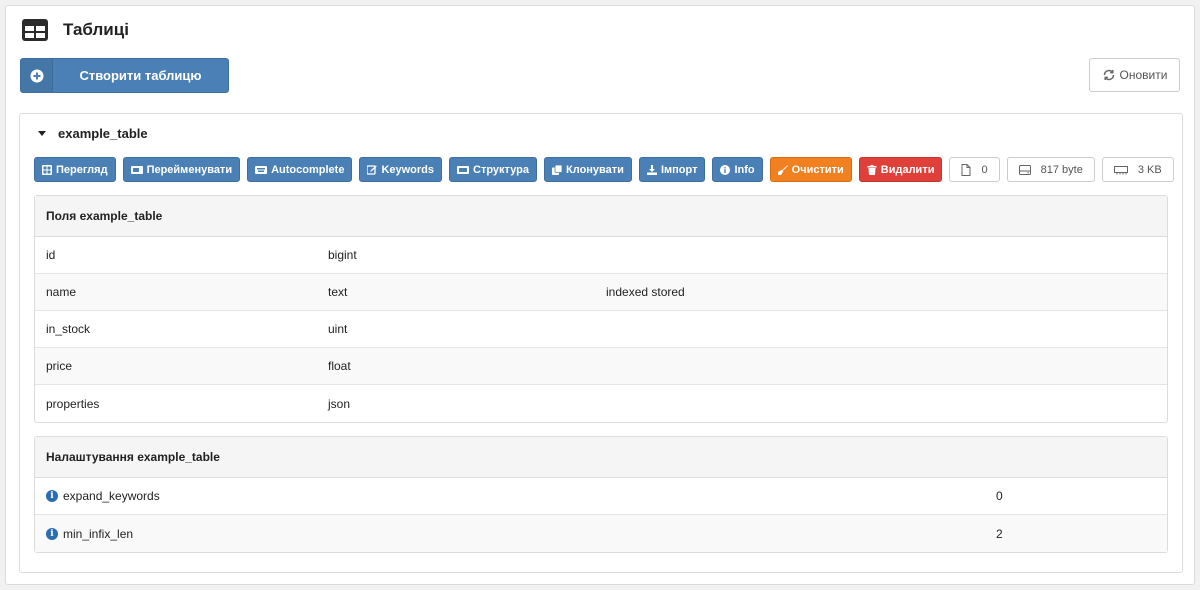 Image resolution: width=1200 pixels, height=590 pixels. I want to click on field-type: json, so click(339, 403).